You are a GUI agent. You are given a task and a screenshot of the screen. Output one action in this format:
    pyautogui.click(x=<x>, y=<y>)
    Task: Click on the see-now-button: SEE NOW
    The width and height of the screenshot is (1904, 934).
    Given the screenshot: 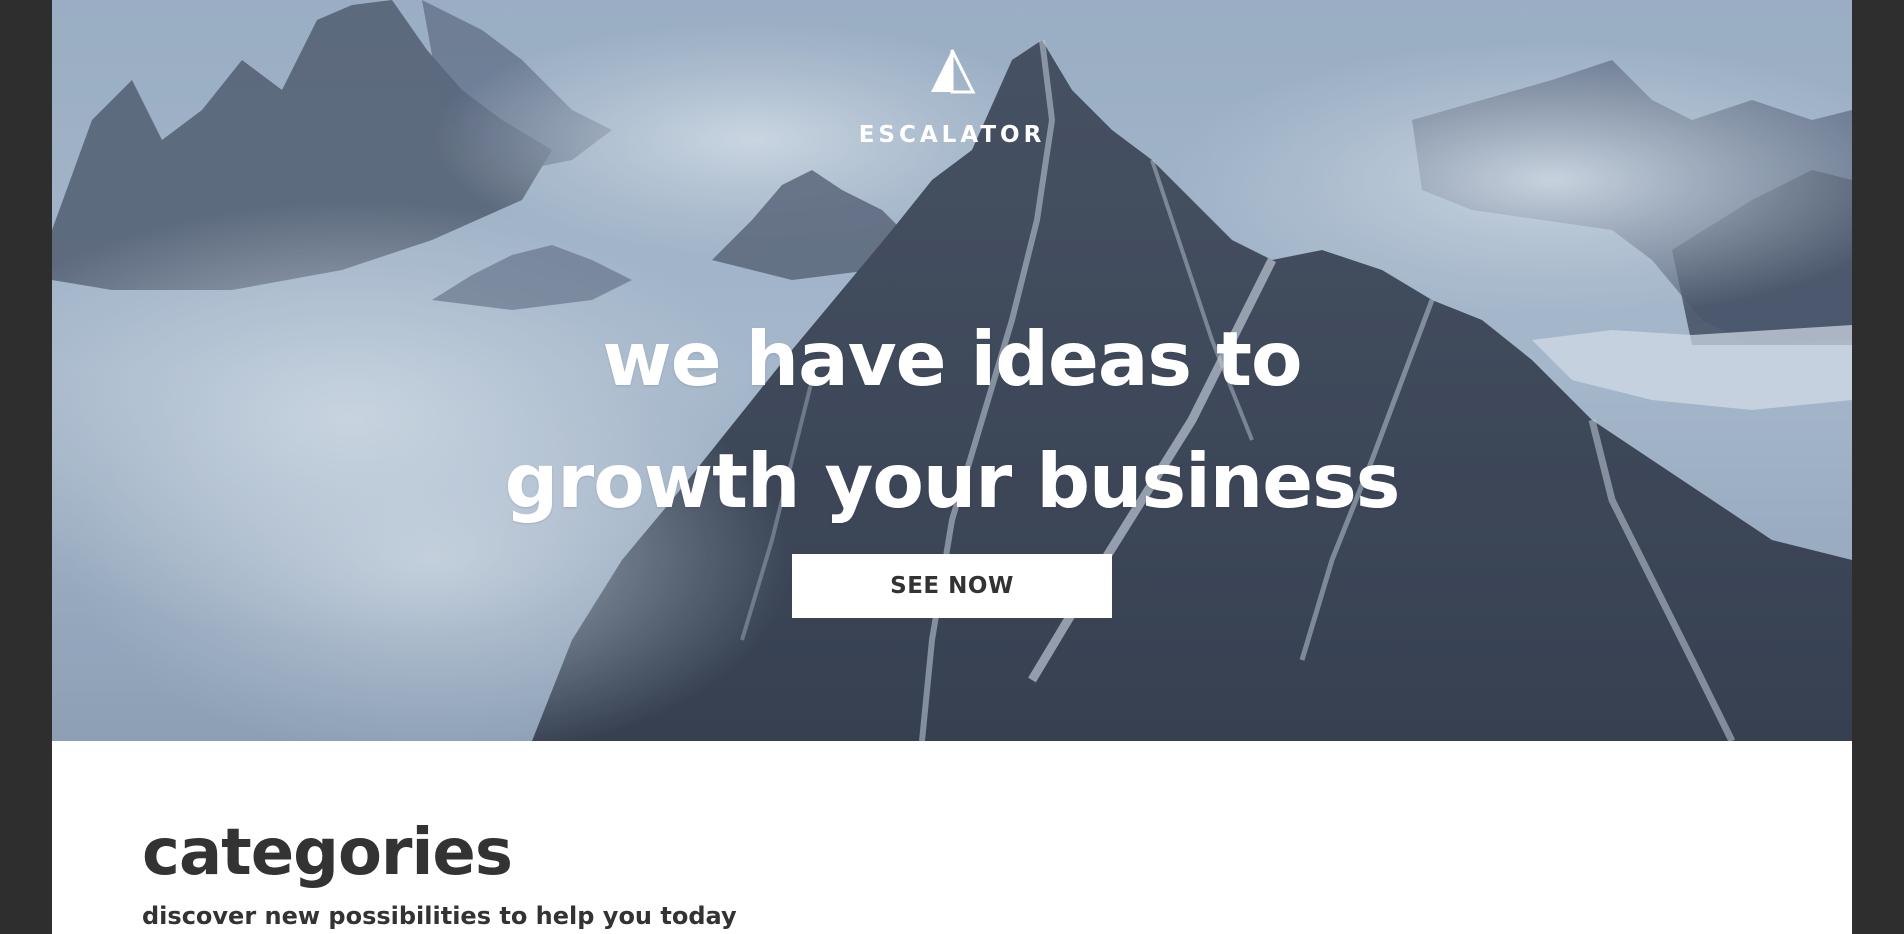 What is the action you would take?
    pyautogui.click(x=952, y=586)
    